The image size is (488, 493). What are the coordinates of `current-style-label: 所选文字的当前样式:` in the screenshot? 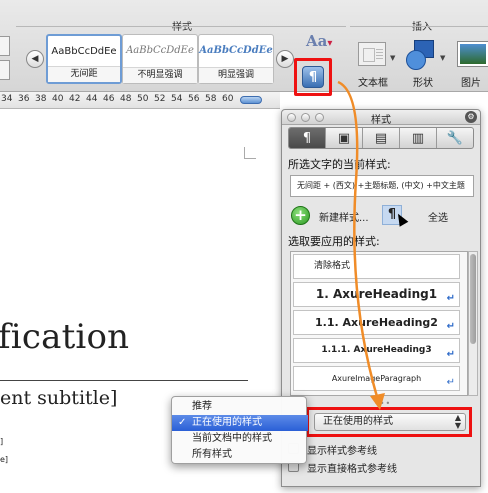 It's located at (339, 164).